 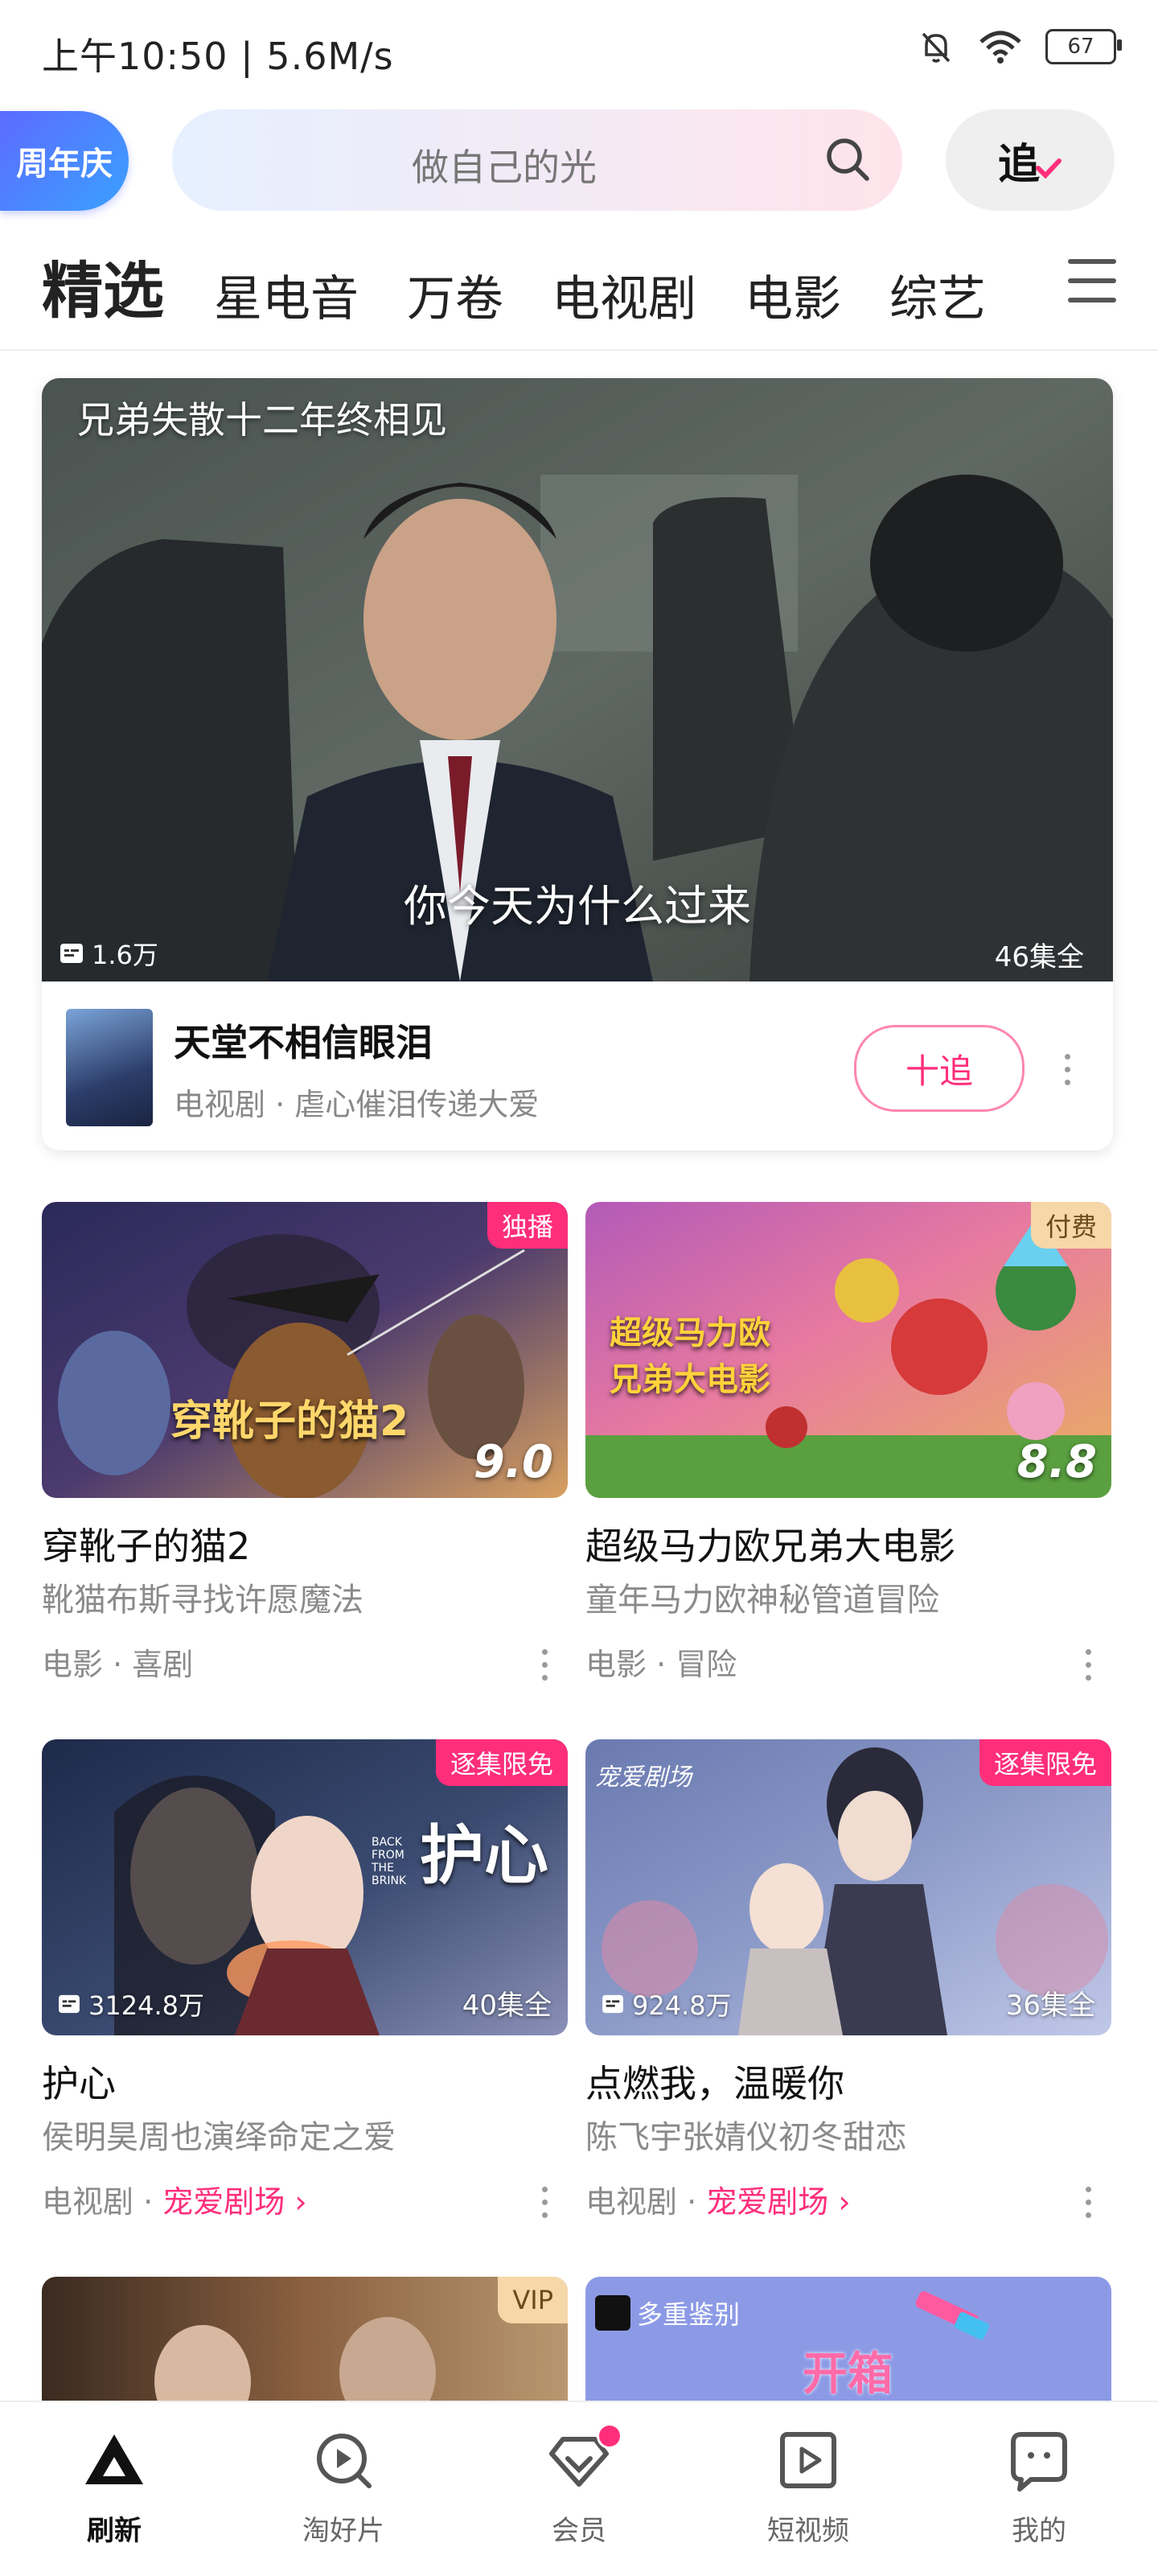 I want to click on poster-title: 超级马力欧兄弟大电影, so click(x=690, y=1356).